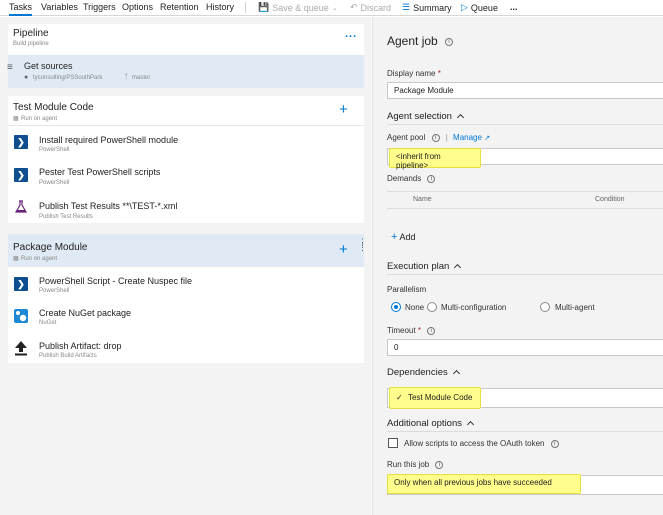 This screenshot has height=515, width=663. What do you see at coordinates (99, 7) in the screenshot?
I see `tab-triggers: Triggers` at bounding box center [99, 7].